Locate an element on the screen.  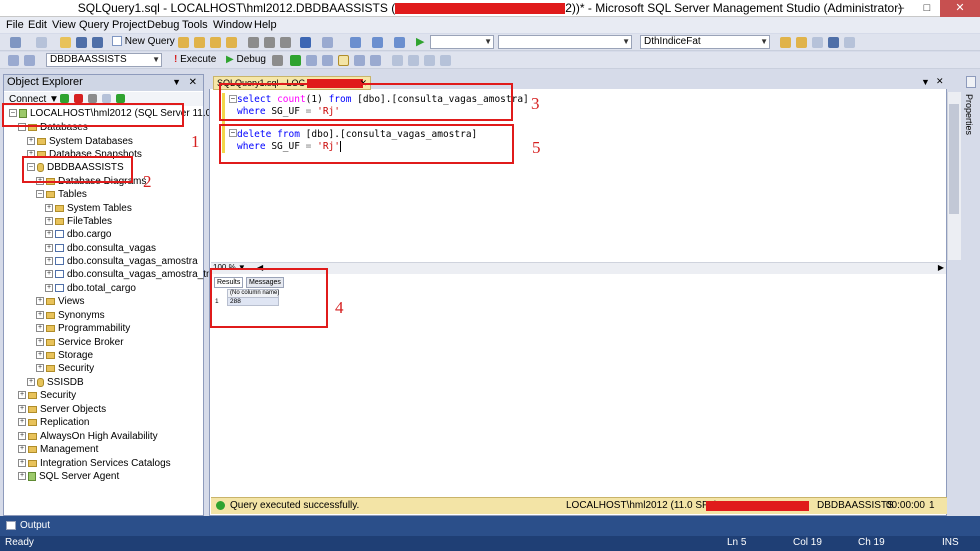
panel-close-icon: ✕ is located at coordinates (193, 82).